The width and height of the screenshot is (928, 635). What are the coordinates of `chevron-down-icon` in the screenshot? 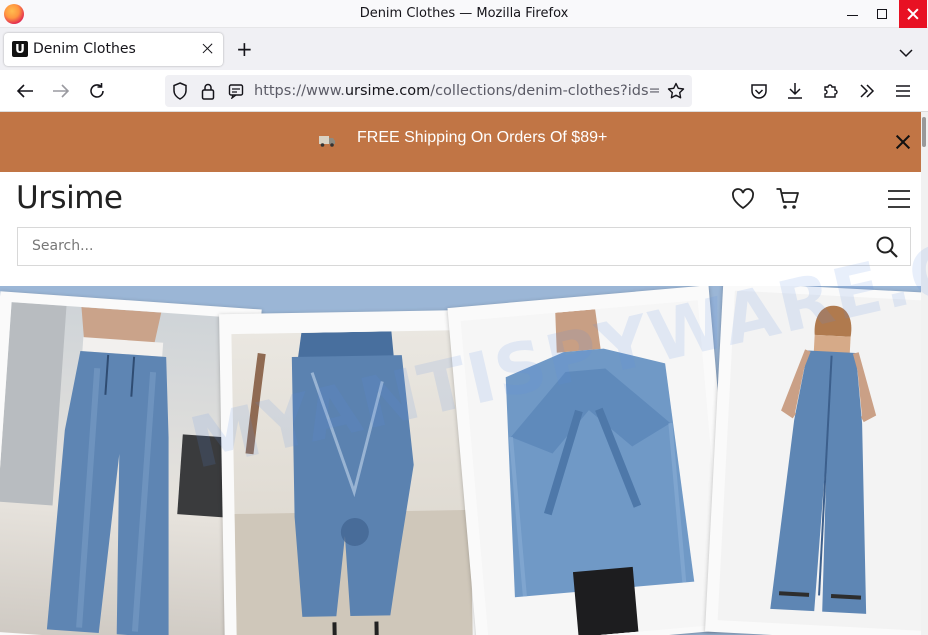 It's located at (906, 53).